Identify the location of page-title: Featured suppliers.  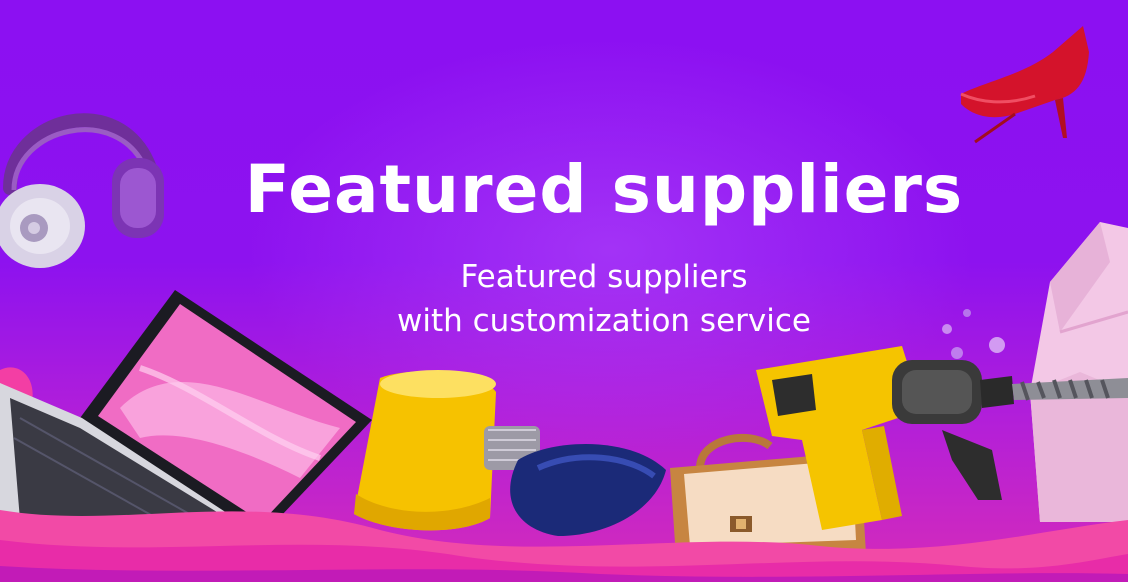
(604, 189).